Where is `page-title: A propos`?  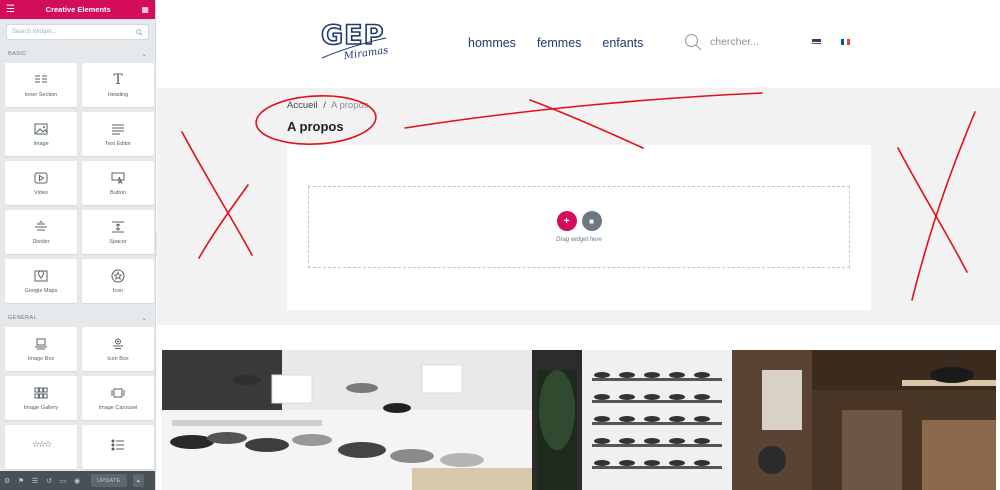
page-title: A propos is located at coordinates (315, 126).